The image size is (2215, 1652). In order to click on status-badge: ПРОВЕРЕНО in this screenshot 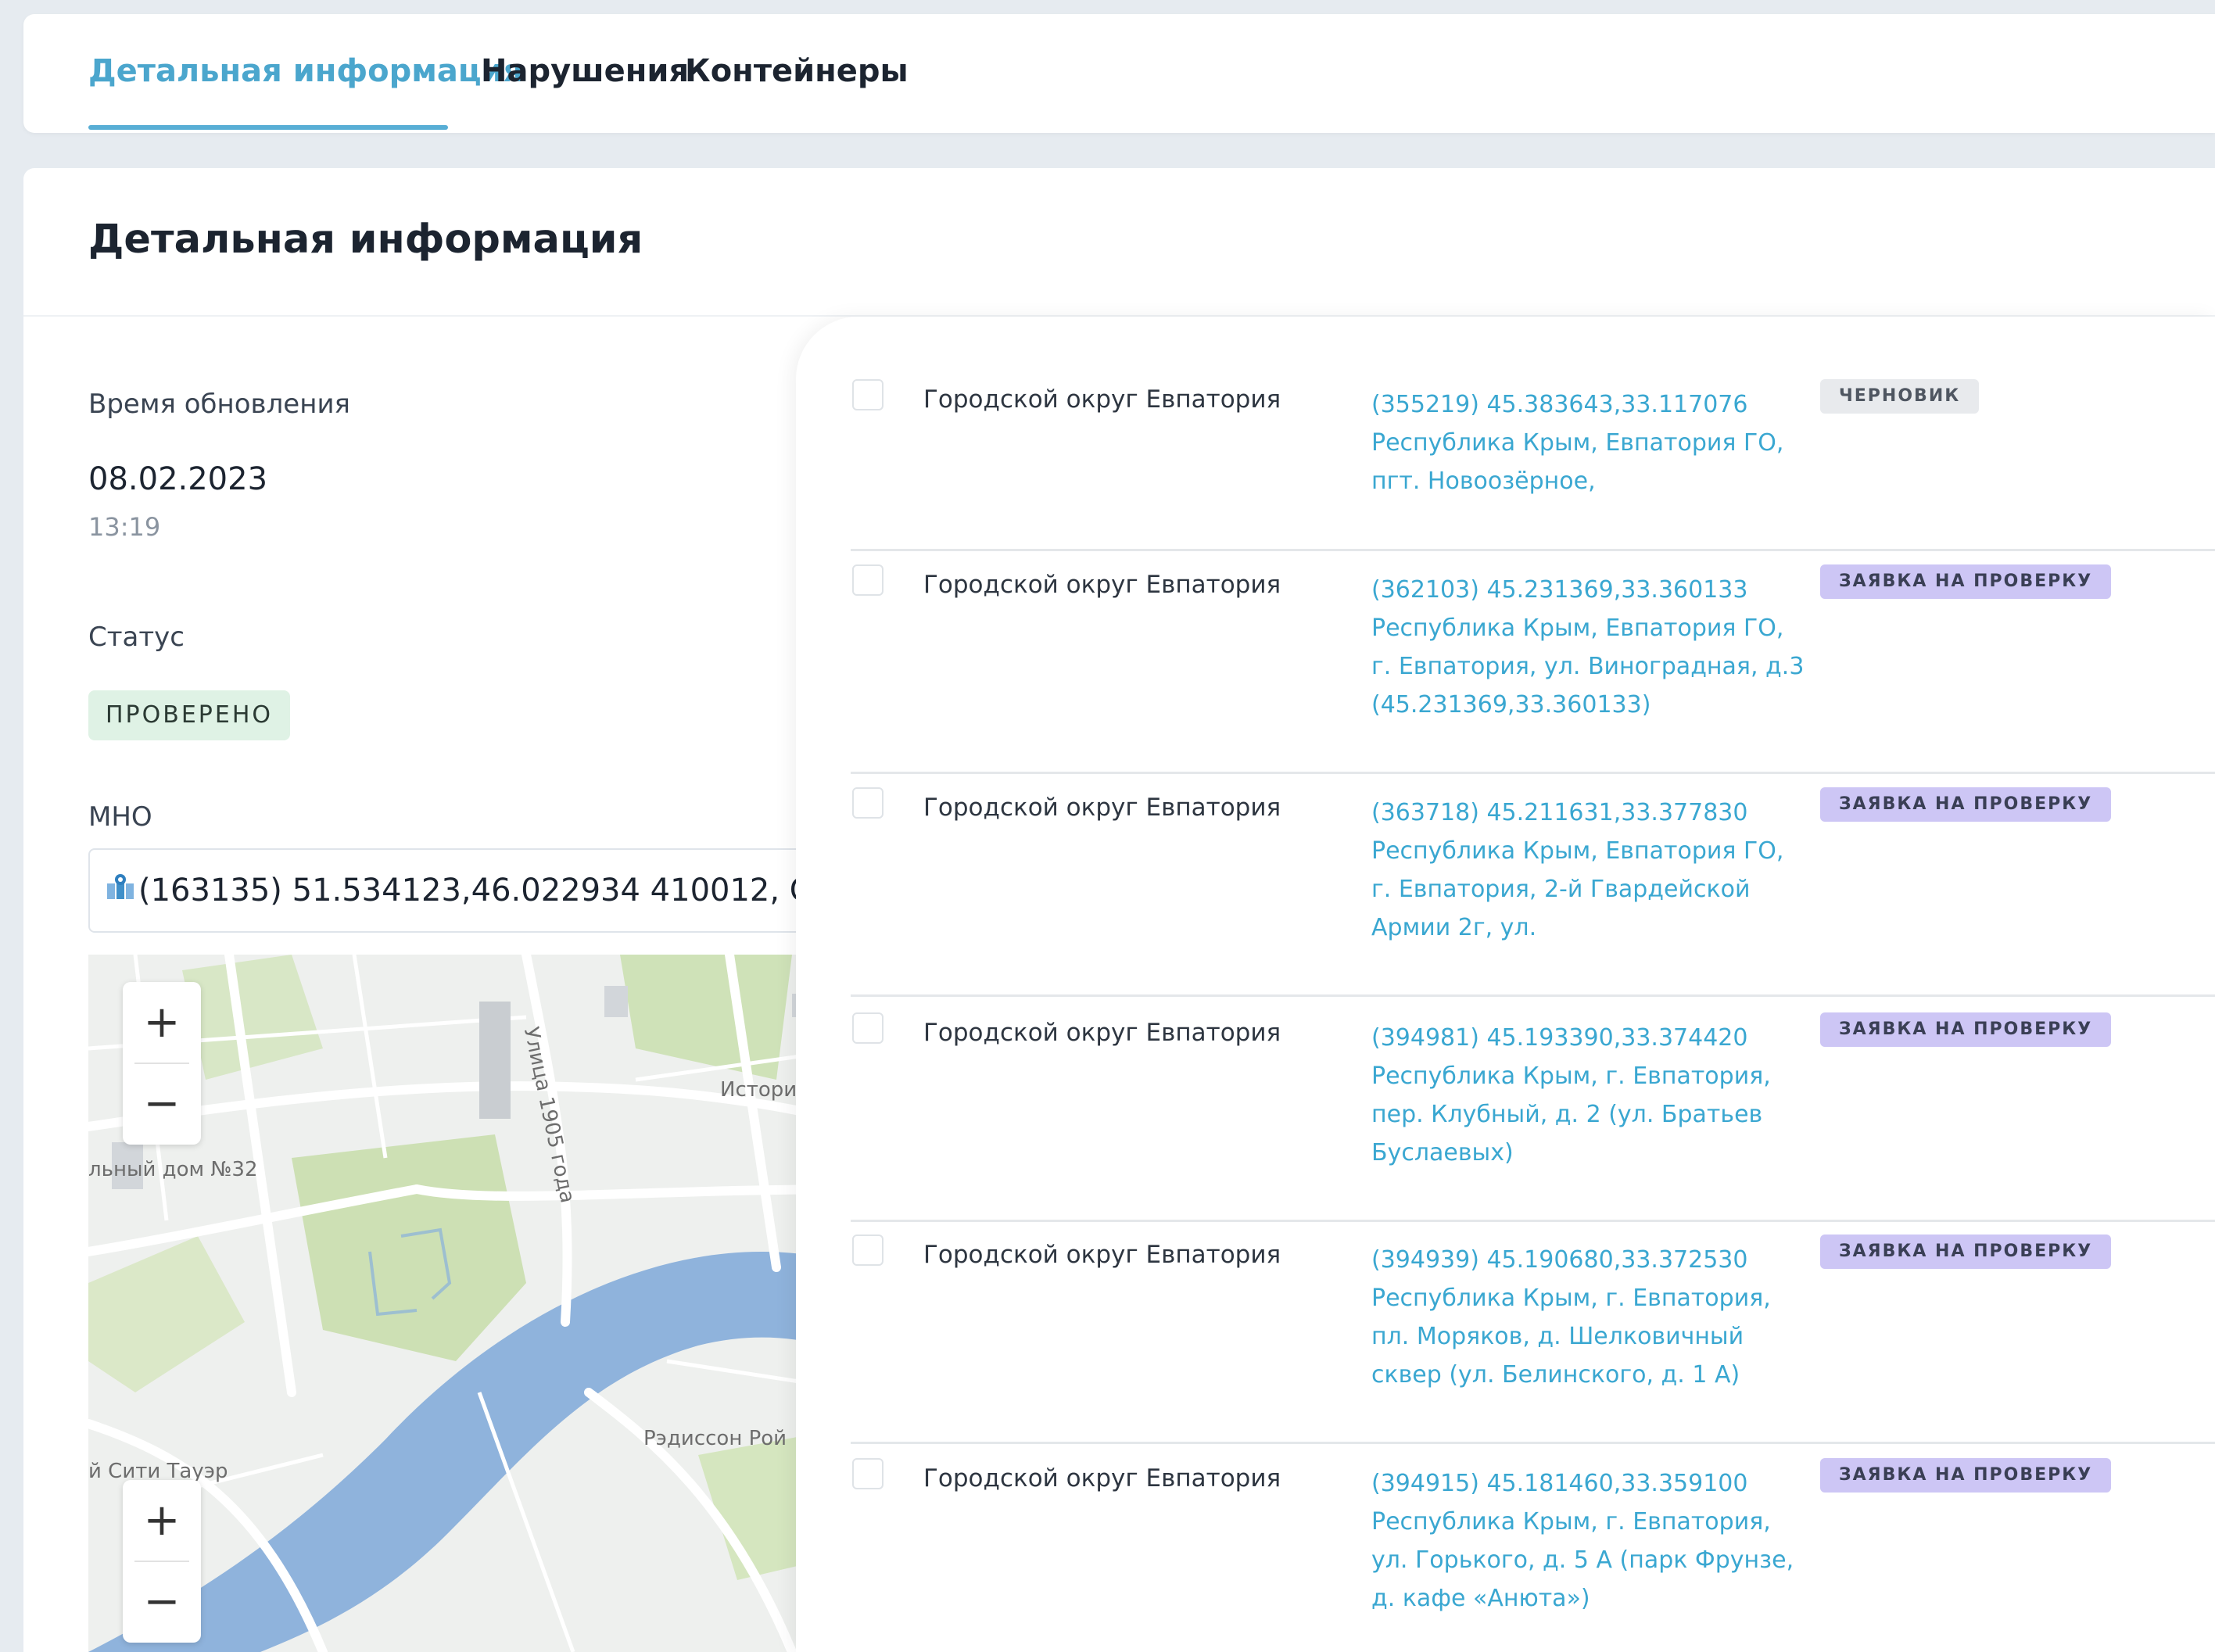, I will do `click(189, 715)`.